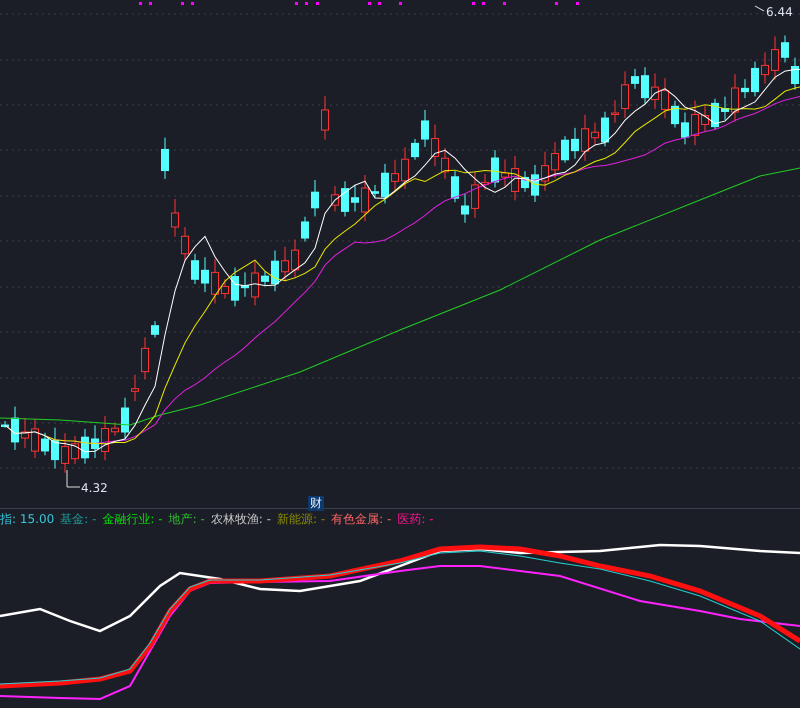 The height and width of the screenshot is (708, 800). I want to click on high-price-label: 6.44, so click(779, 12).